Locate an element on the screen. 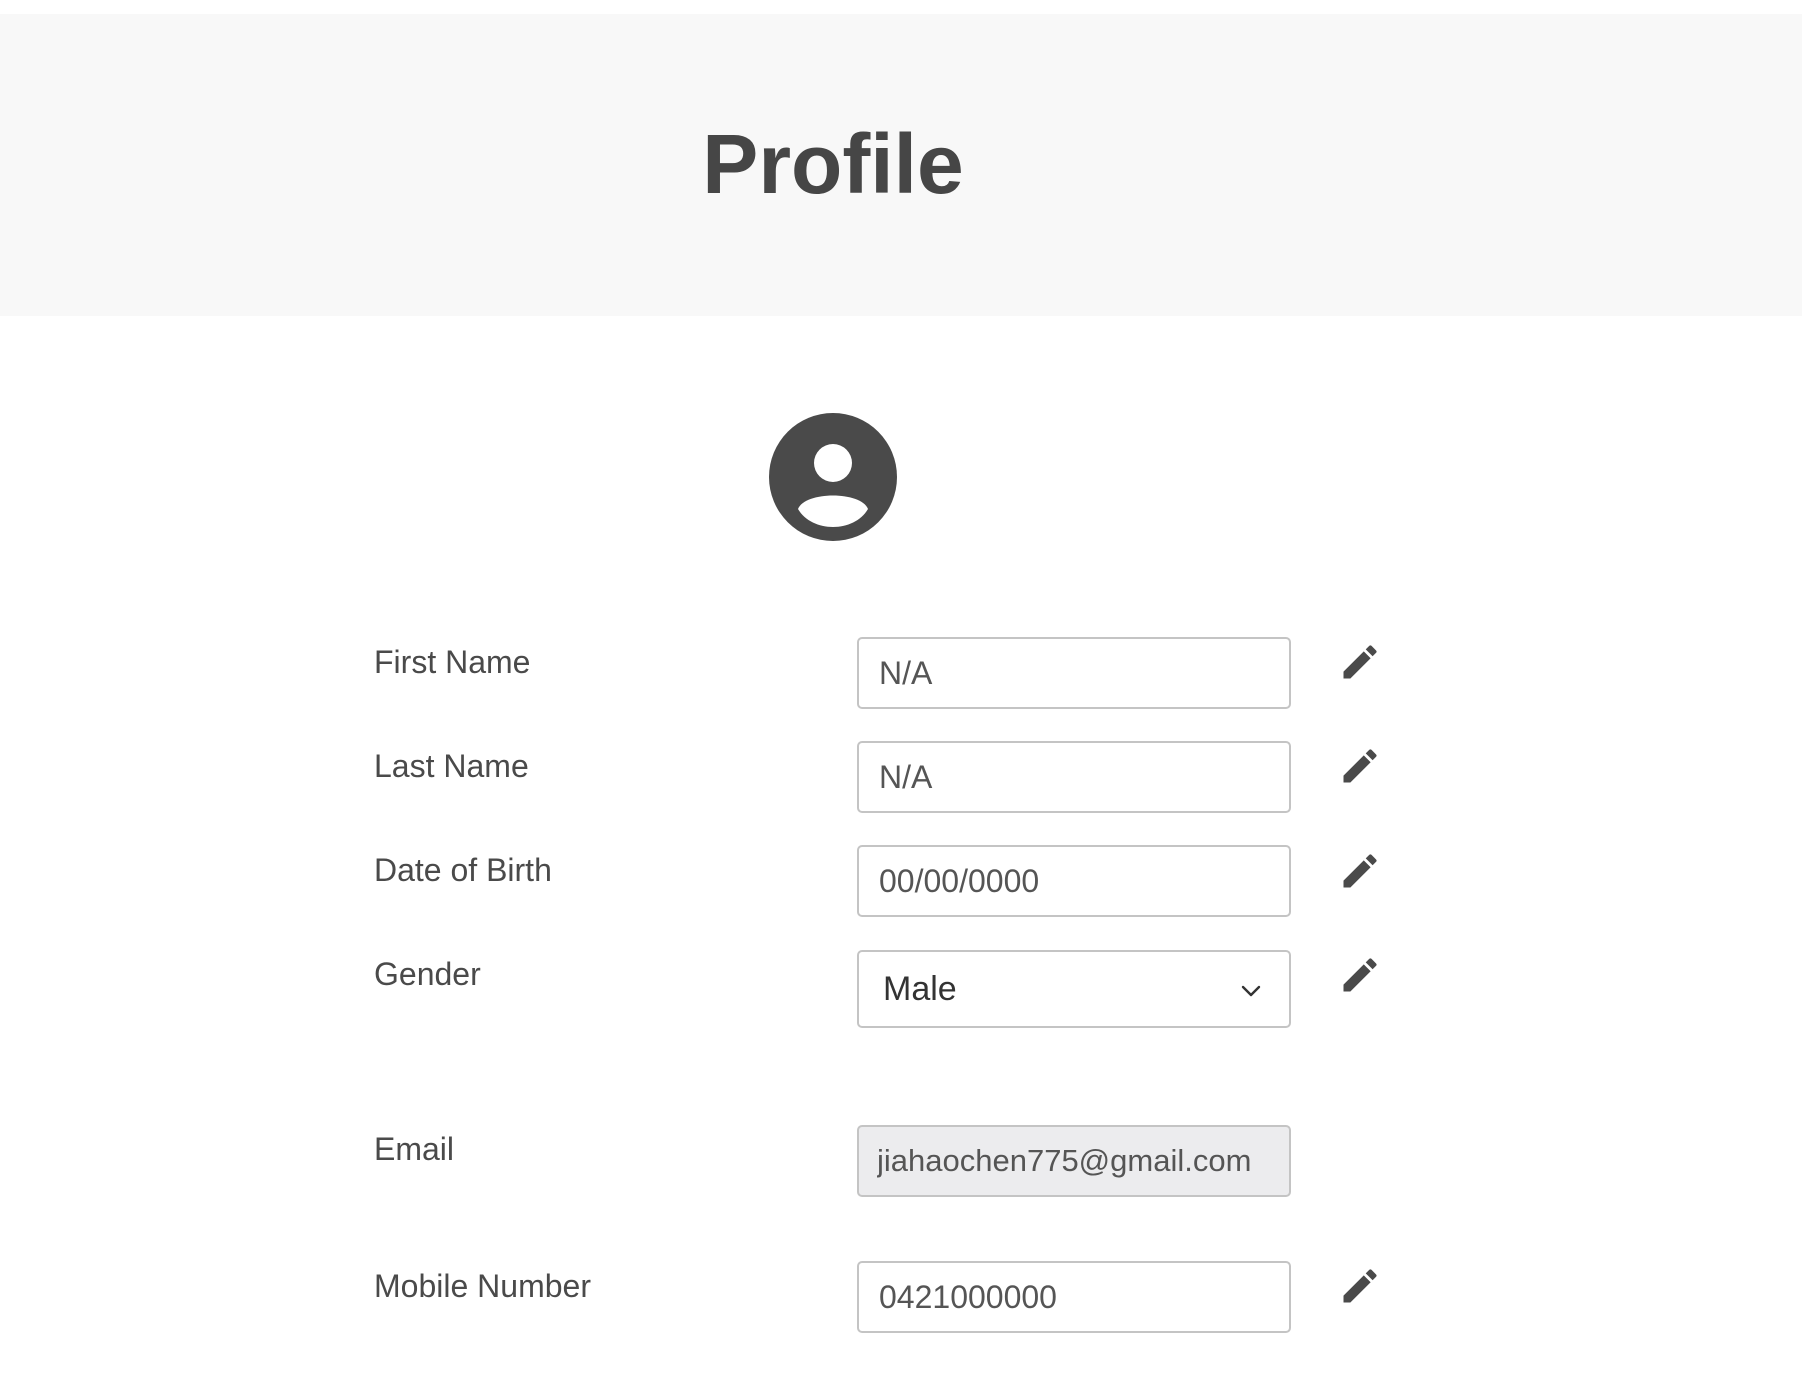  edit-first-name-pencil-icon is located at coordinates (1360, 662).